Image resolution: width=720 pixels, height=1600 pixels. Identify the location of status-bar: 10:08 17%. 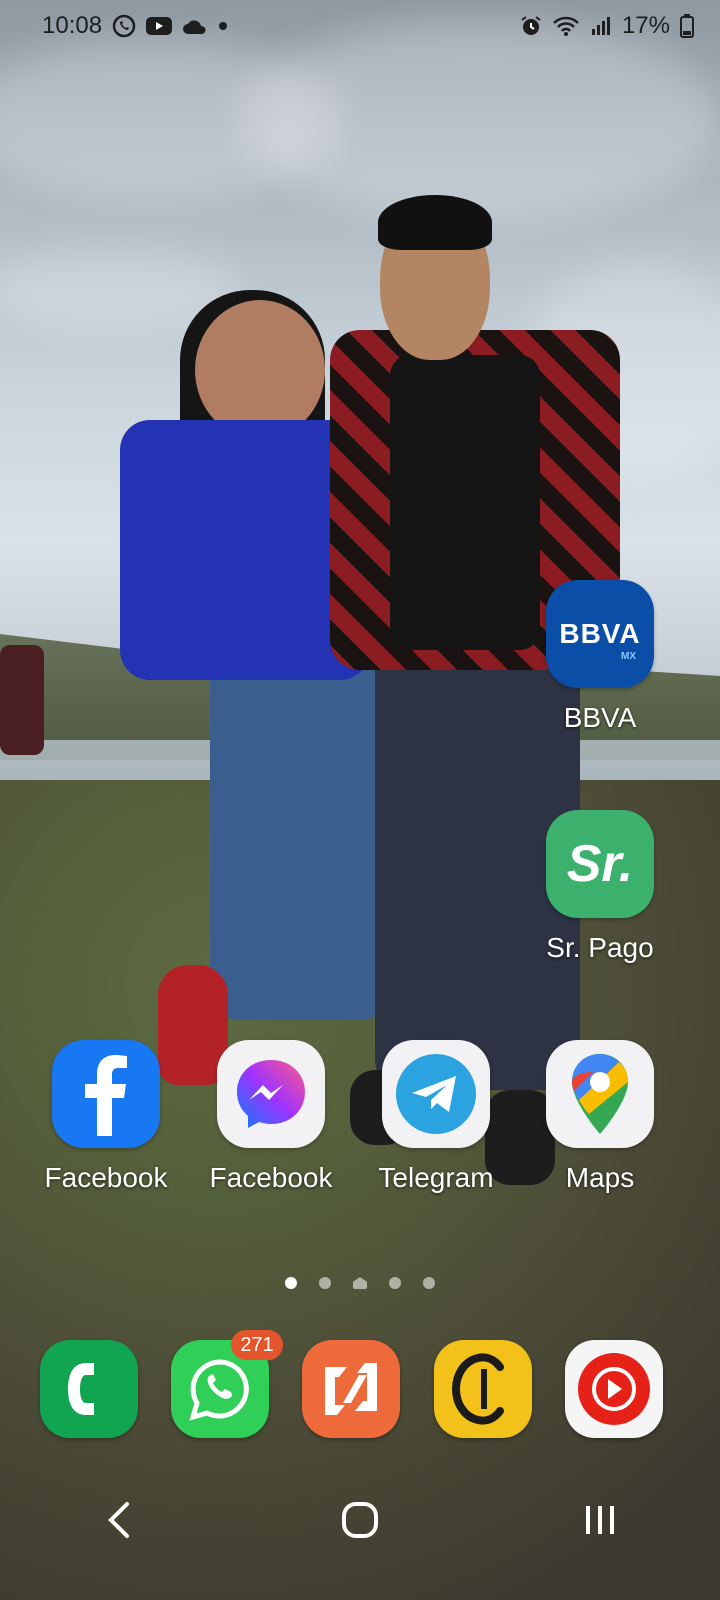
(360, 26).